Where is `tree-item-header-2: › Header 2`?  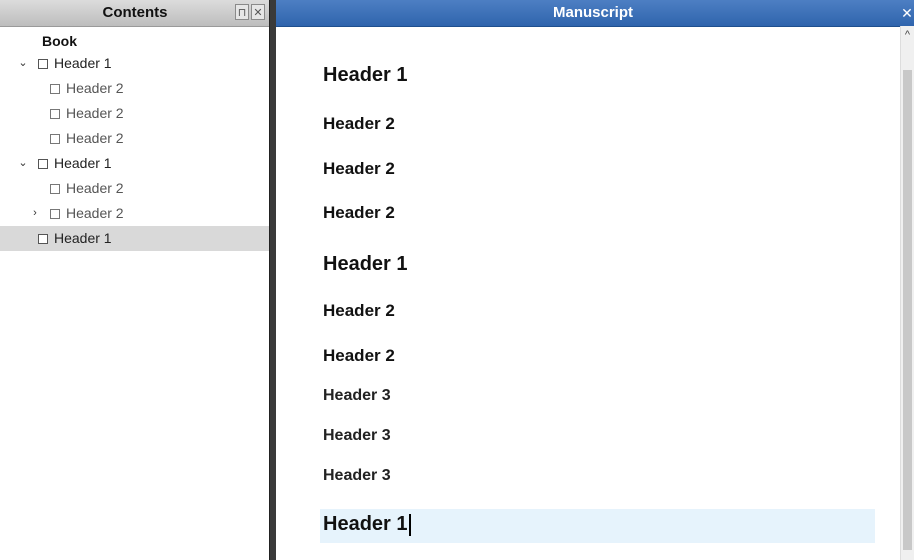 tree-item-header-2: › Header 2 is located at coordinates (134, 213).